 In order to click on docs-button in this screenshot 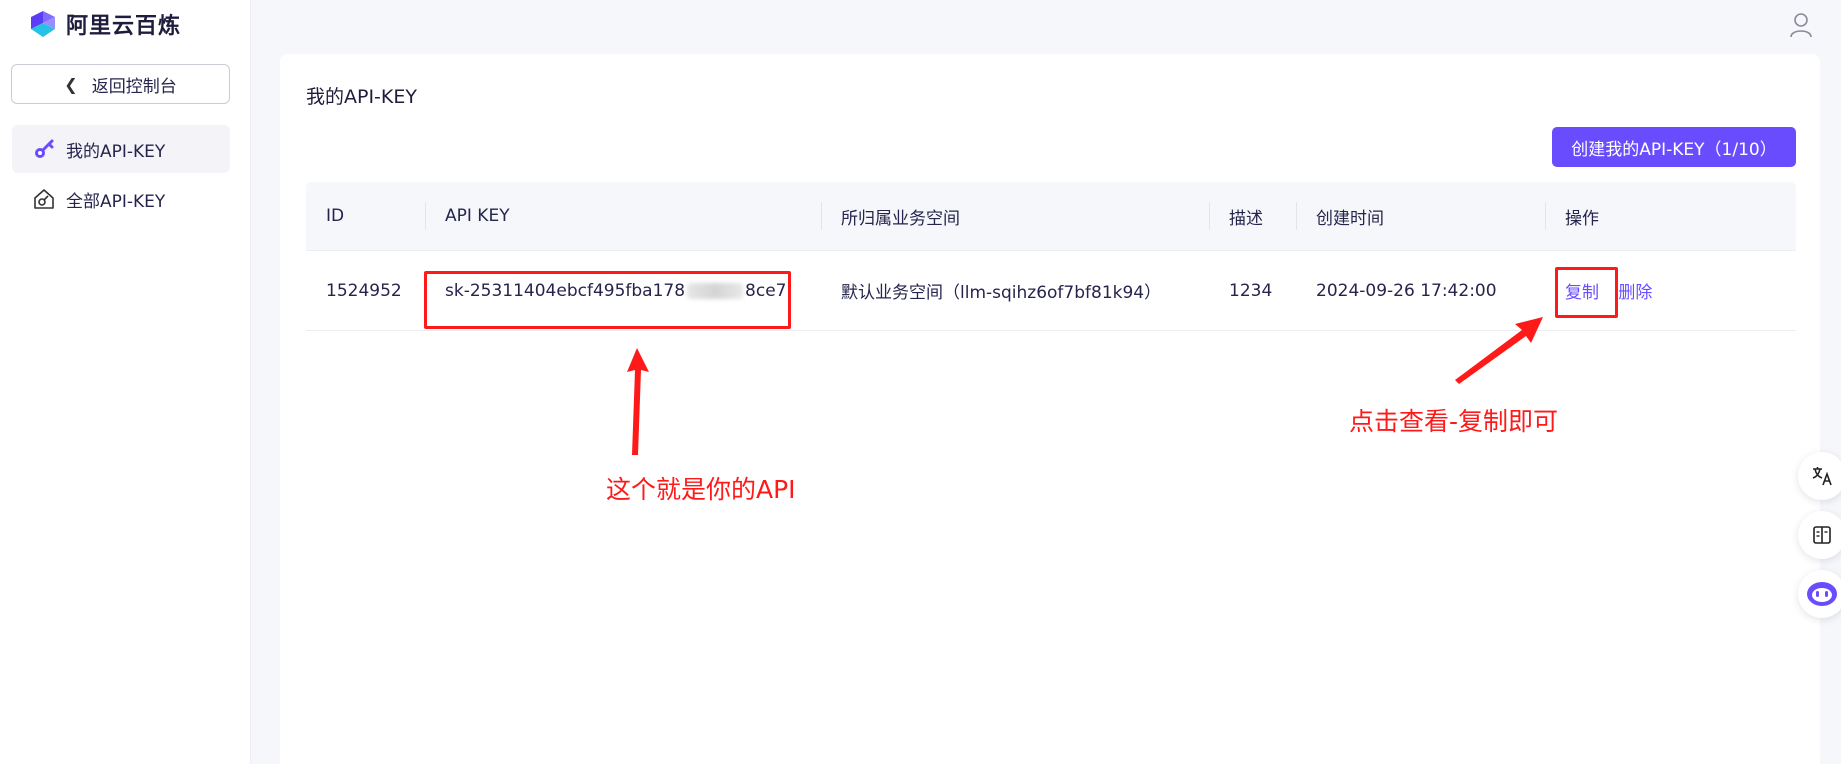, I will do `click(1819, 535)`.